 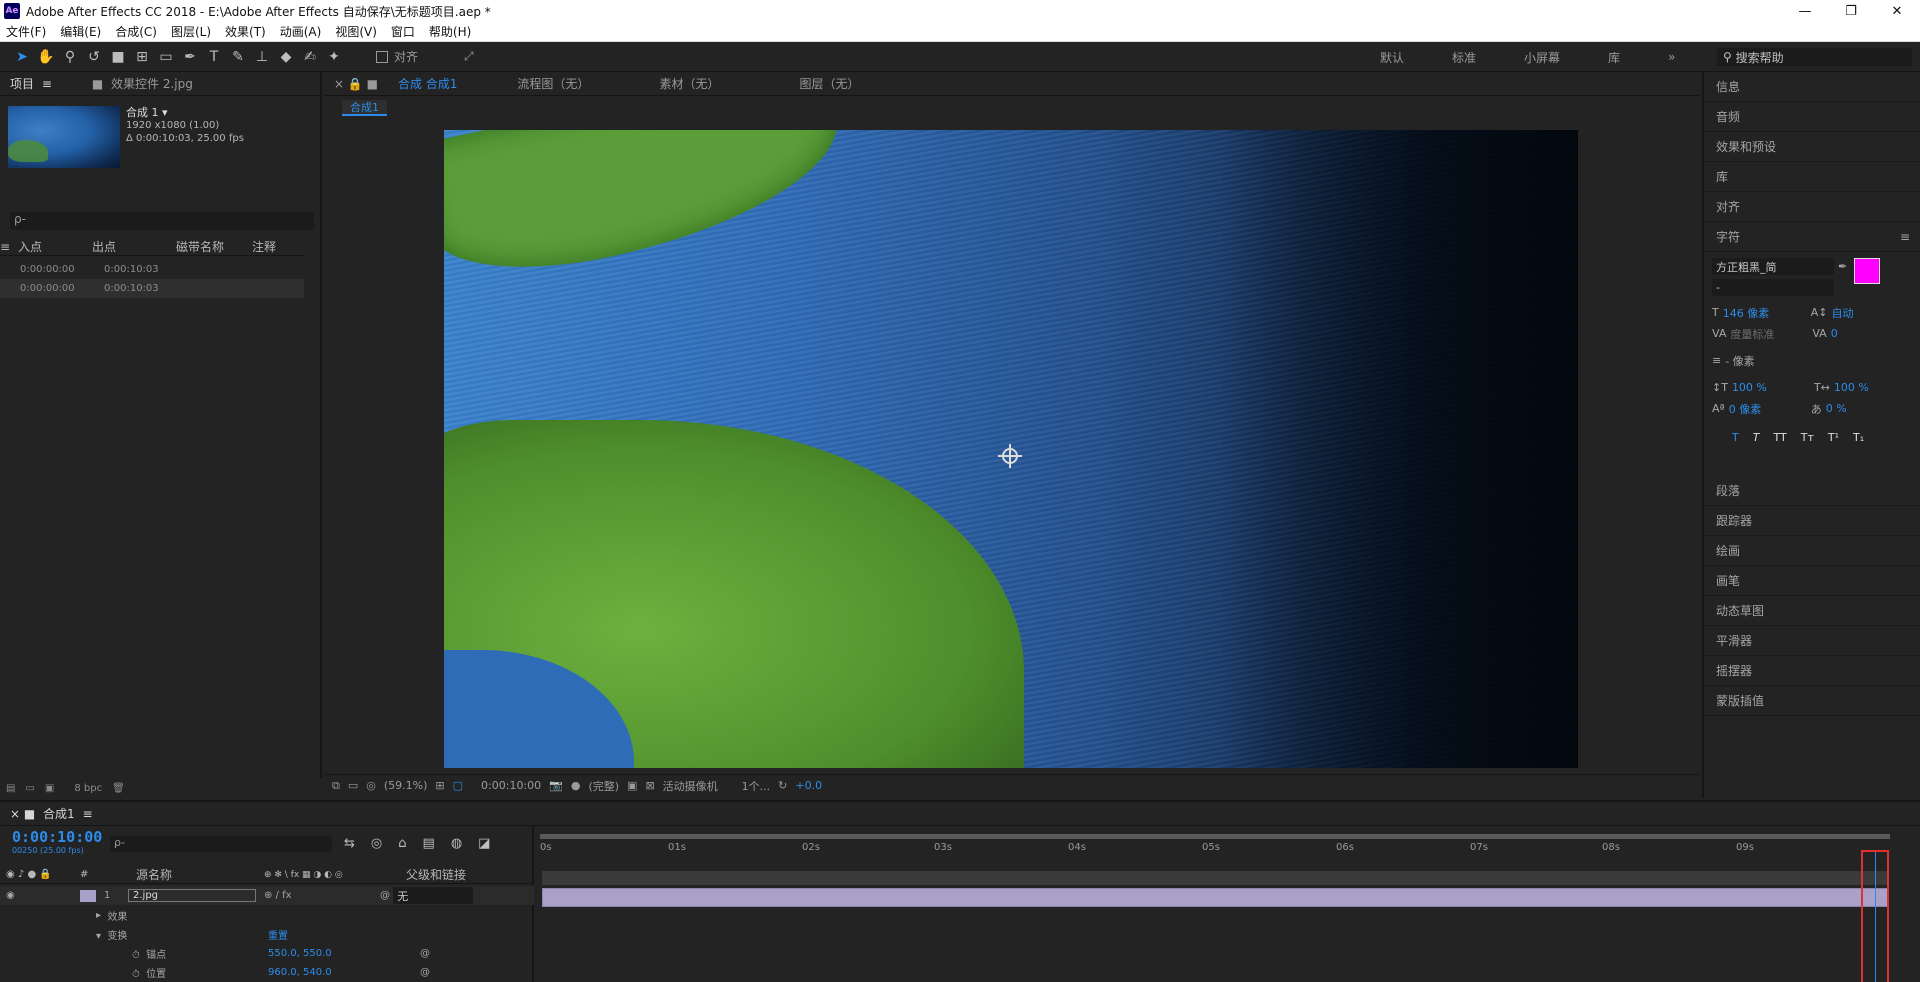 What do you see at coordinates (1392, 57) in the screenshot?
I see `workspace-default: 默认` at bounding box center [1392, 57].